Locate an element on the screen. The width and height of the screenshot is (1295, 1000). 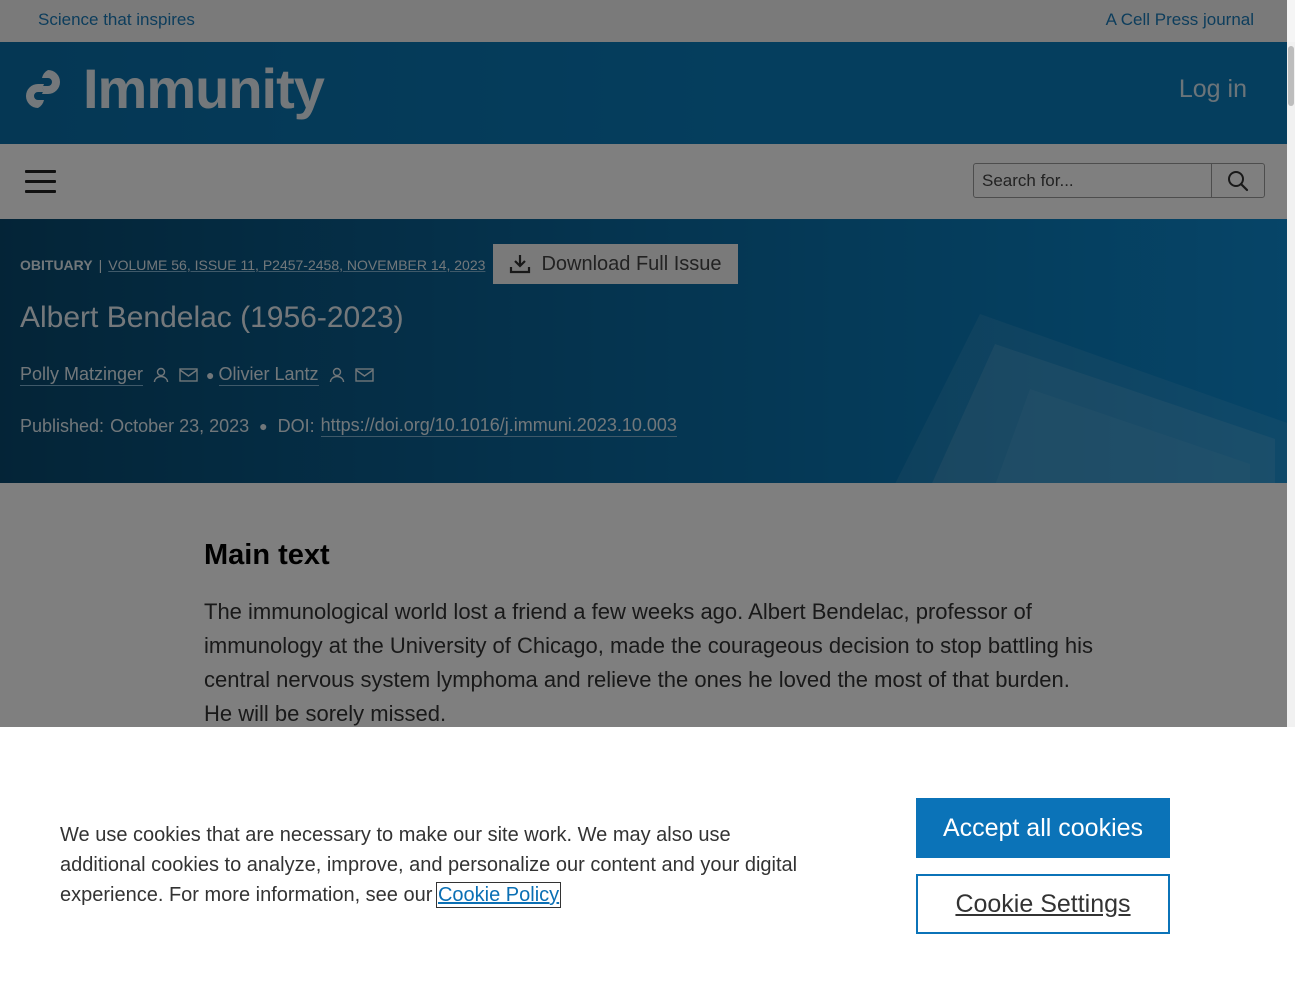
accept-cookies-button: Accept all cookies is located at coordinates (1043, 828).